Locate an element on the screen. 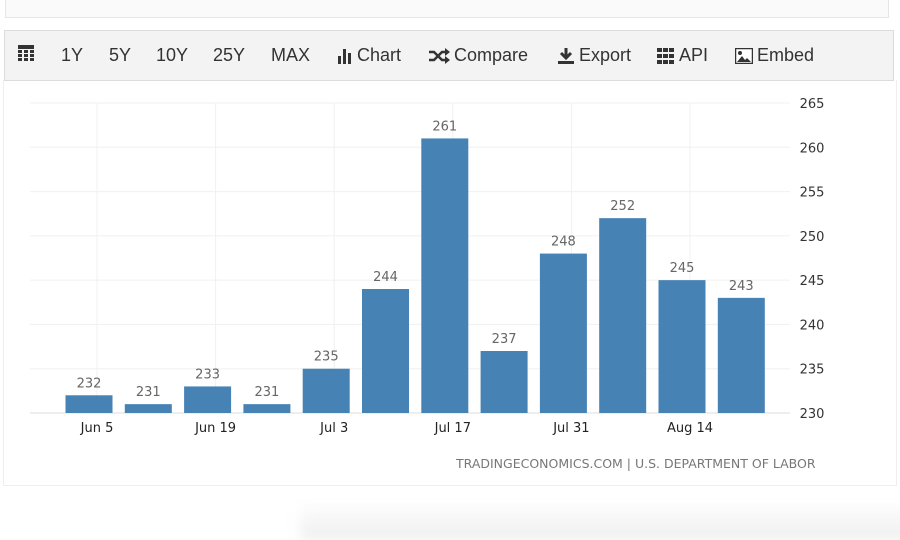 The width and height of the screenshot is (900, 540). data-label: 261 is located at coordinates (444, 126).